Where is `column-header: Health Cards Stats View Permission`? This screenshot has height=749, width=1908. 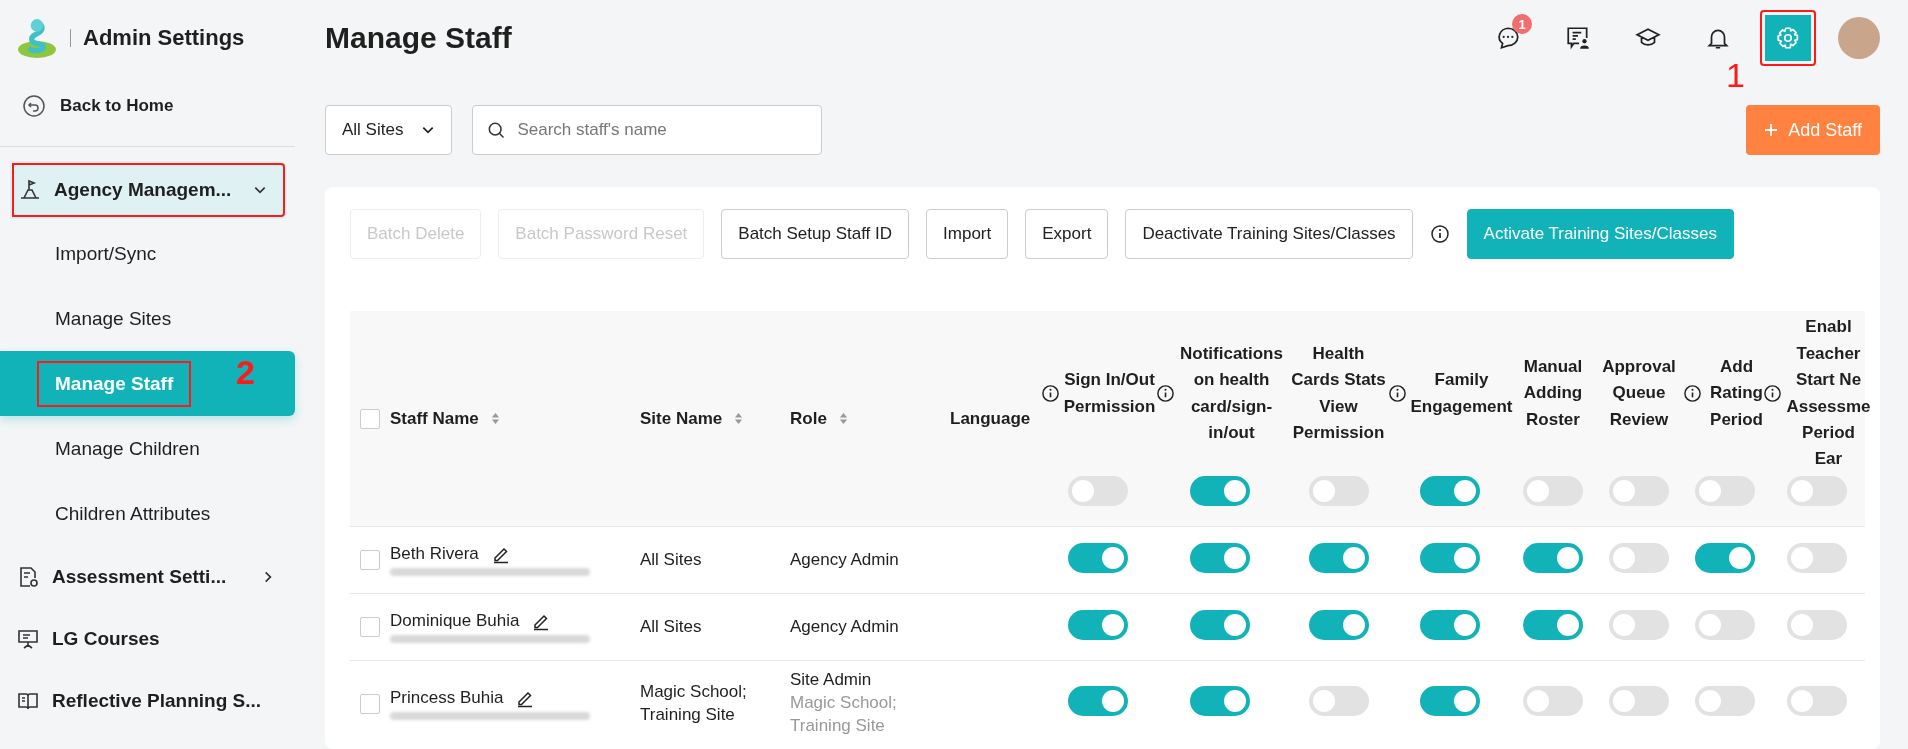
column-header: Health Cards Stats View Permission is located at coordinates (1338, 393).